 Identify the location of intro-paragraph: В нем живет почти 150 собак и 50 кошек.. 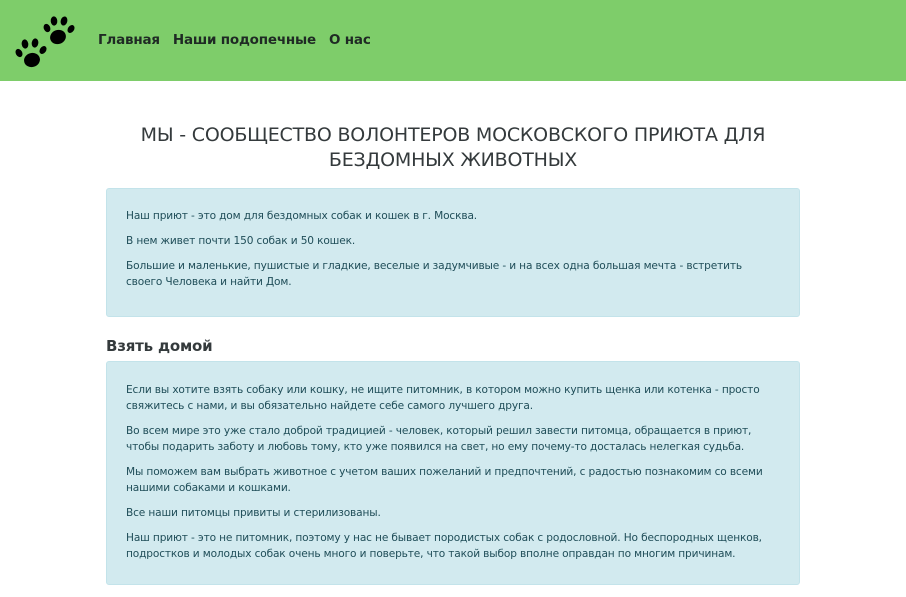
(241, 241).